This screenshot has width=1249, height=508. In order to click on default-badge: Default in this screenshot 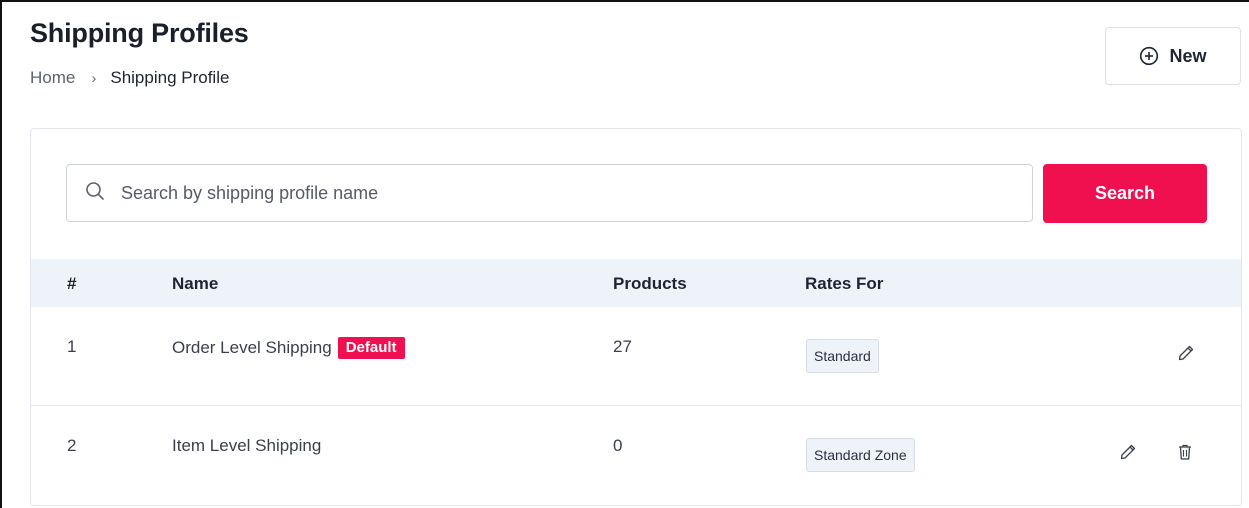, I will do `click(371, 348)`.